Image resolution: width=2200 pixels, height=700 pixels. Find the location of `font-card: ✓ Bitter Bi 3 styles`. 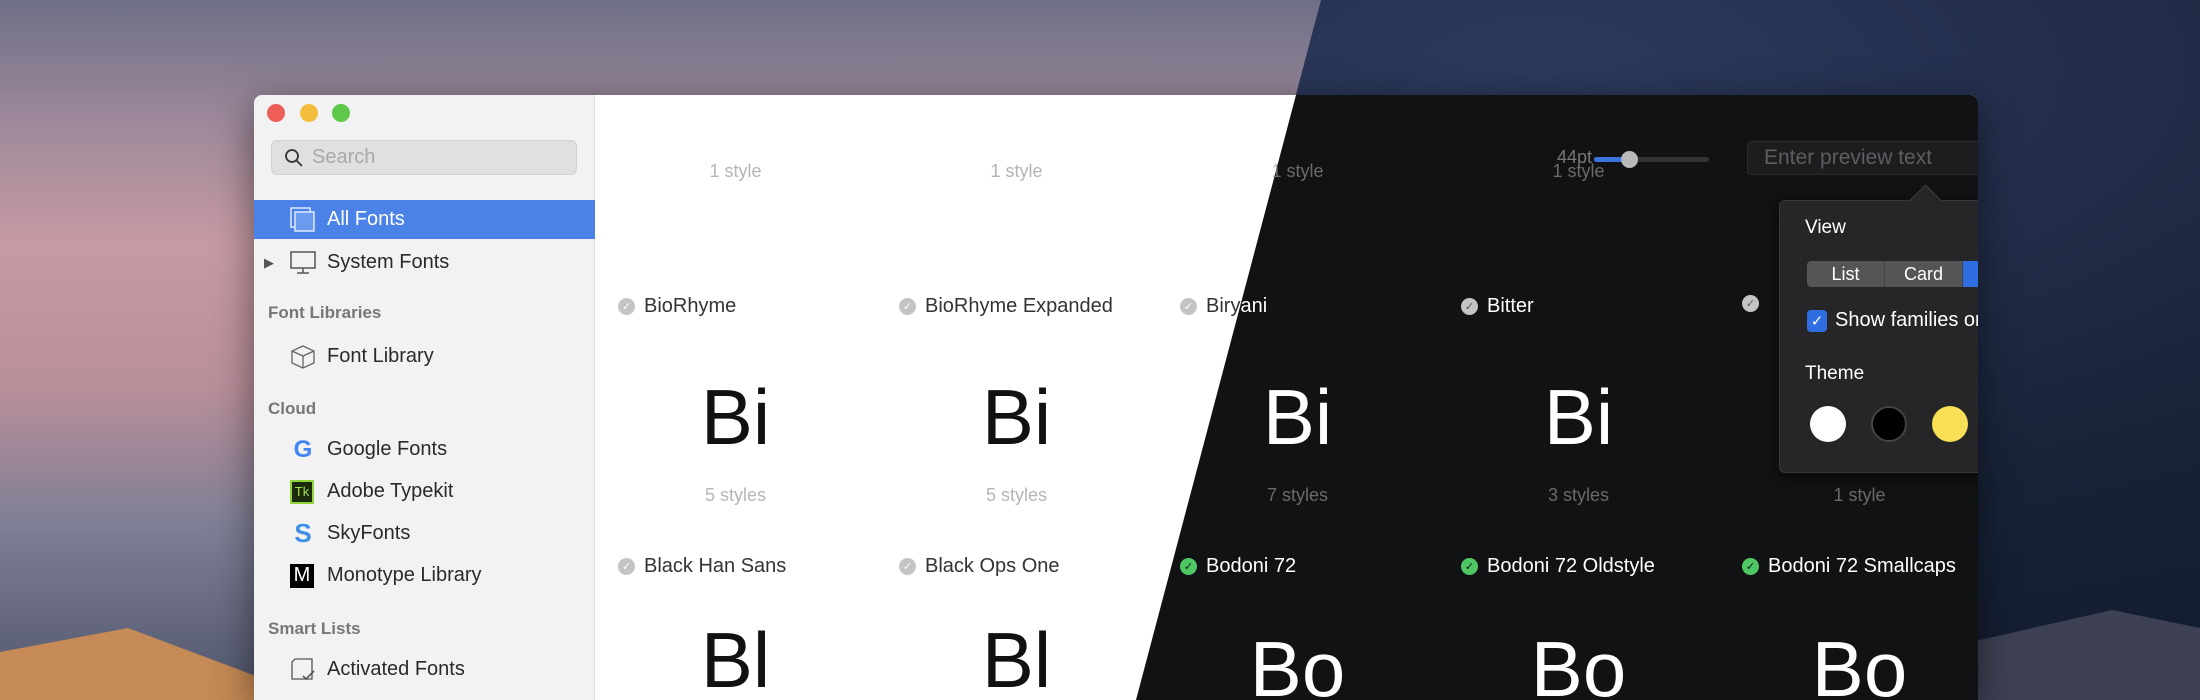

font-card: ✓ Bitter Bi 3 styles is located at coordinates (1578, 310).